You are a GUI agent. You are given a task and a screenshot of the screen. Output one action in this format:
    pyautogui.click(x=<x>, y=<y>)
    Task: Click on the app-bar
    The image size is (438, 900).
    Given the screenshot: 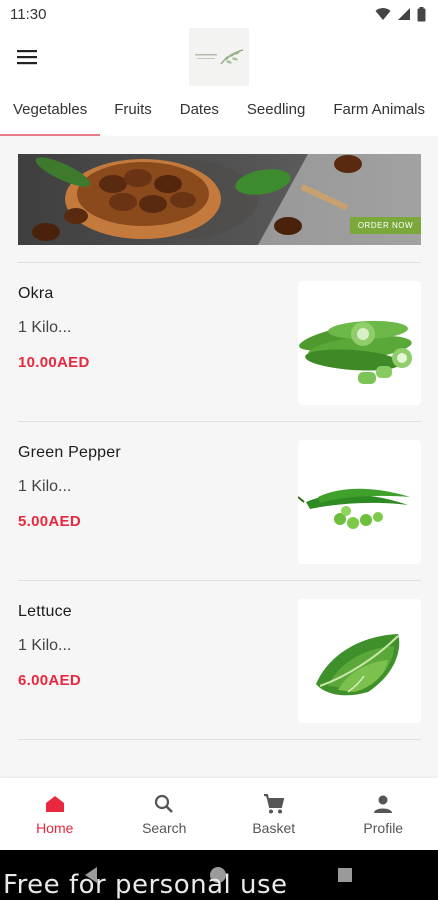 What is the action you would take?
    pyautogui.click(x=219, y=58)
    